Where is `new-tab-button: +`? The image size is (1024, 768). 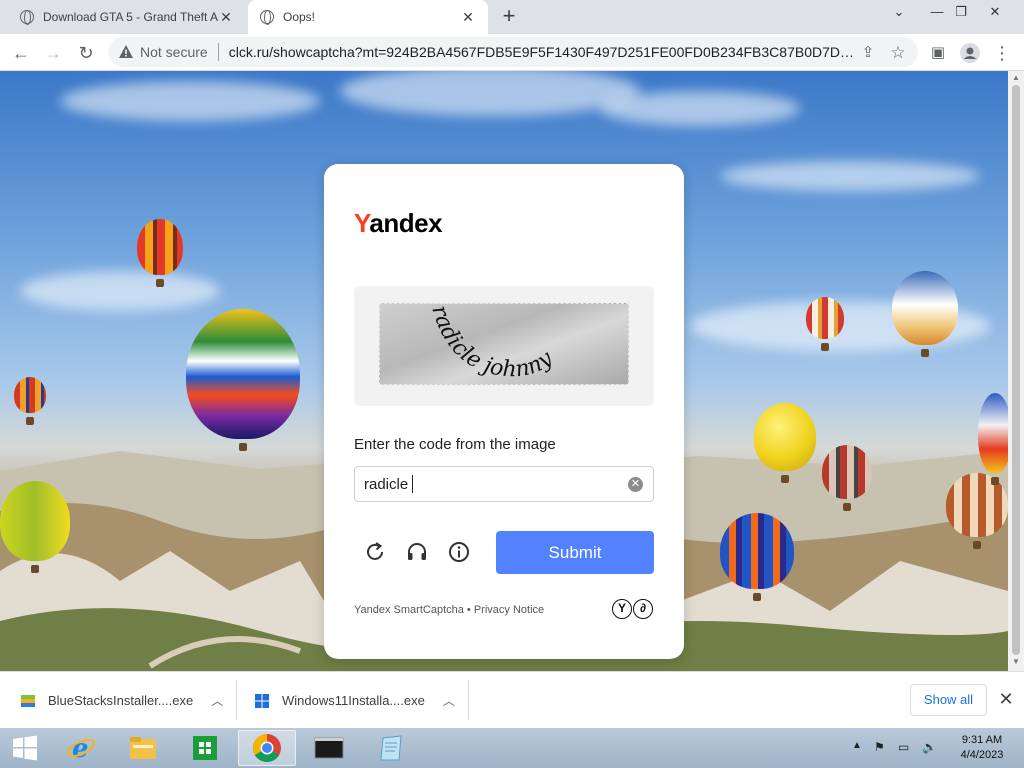
new-tab-button: + is located at coordinates (509, 16).